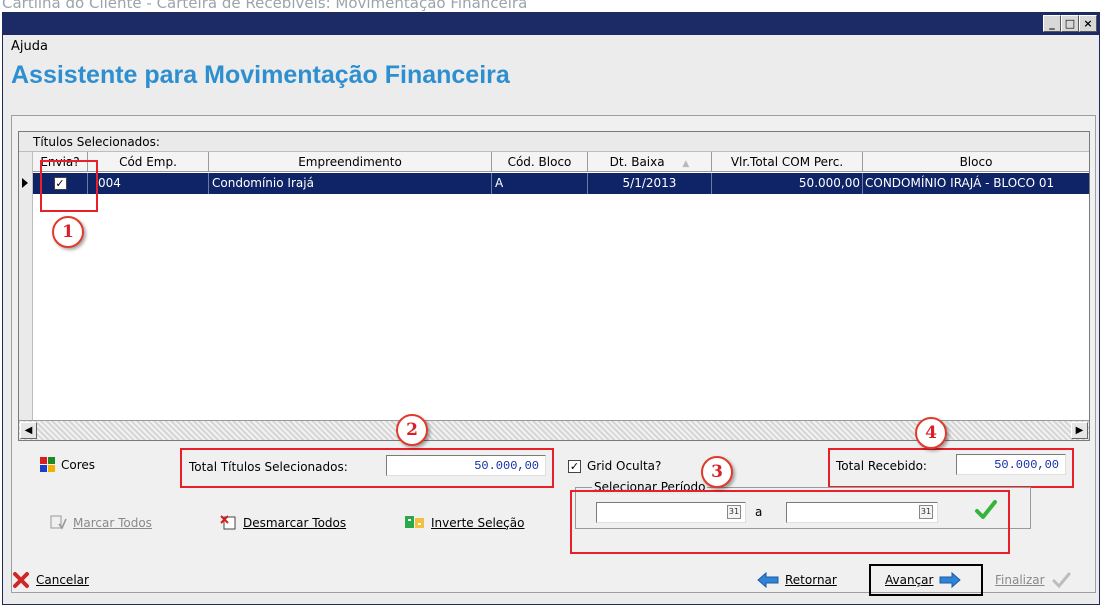  What do you see at coordinates (986, 510) in the screenshot?
I see `apply-period-check-icon` at bounding box center [986, 510].